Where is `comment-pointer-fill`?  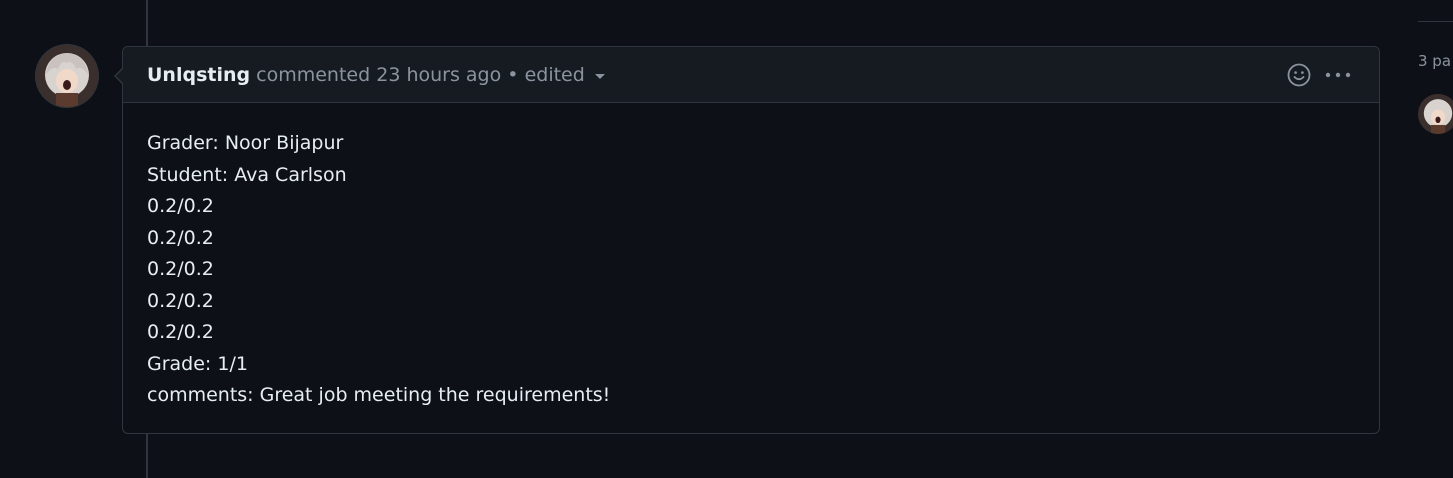
comment-pointer-fill is located at coordinates (120, 76).